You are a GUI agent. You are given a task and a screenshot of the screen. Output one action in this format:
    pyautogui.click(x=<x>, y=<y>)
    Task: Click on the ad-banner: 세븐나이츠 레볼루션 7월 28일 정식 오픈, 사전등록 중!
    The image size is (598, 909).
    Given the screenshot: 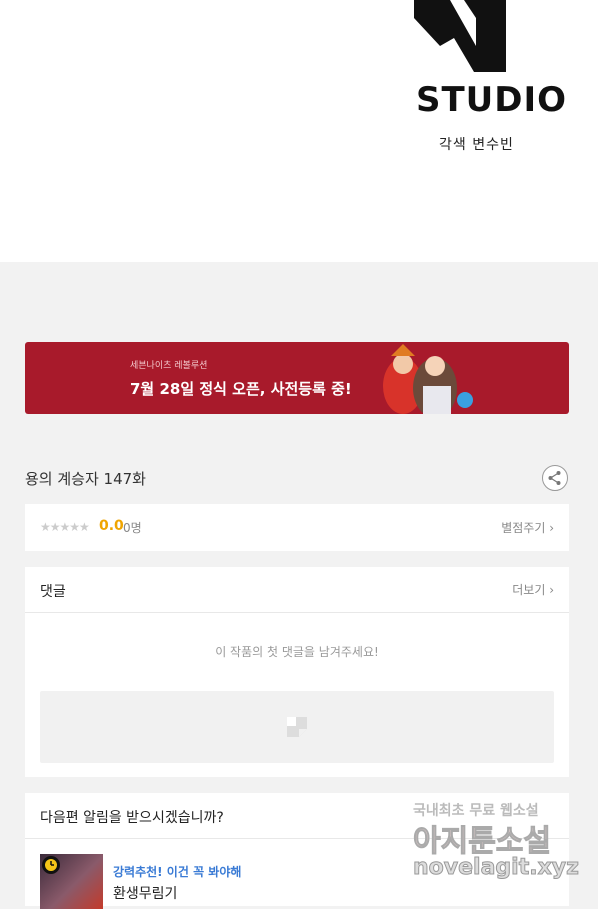 What is the action you would take?
    pyautogui.click(x=297, y=378)
    